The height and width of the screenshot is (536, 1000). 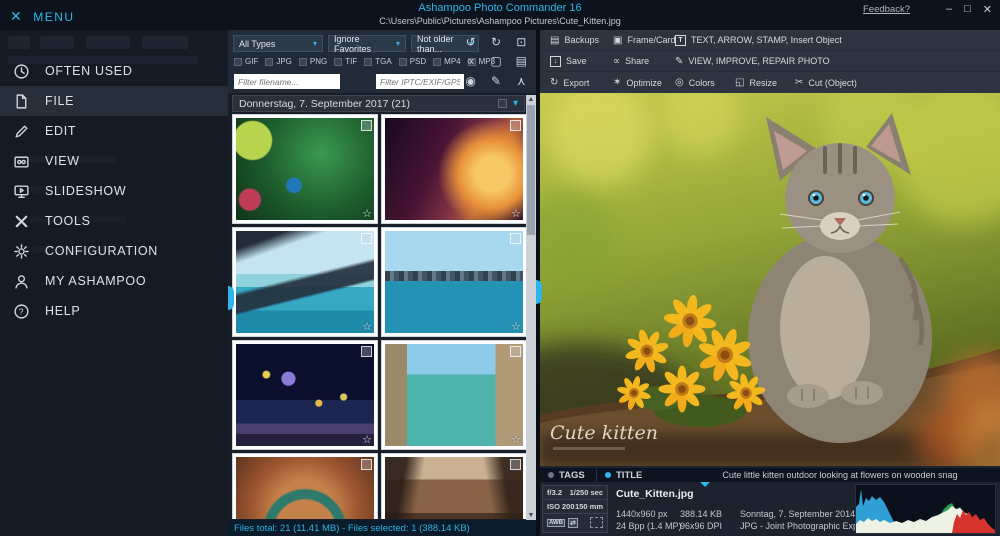 What do you see at coordinates (114, 101) in the screenshot?
I see `sidebar-item-file: FILE` at bounding box center [114, 101].